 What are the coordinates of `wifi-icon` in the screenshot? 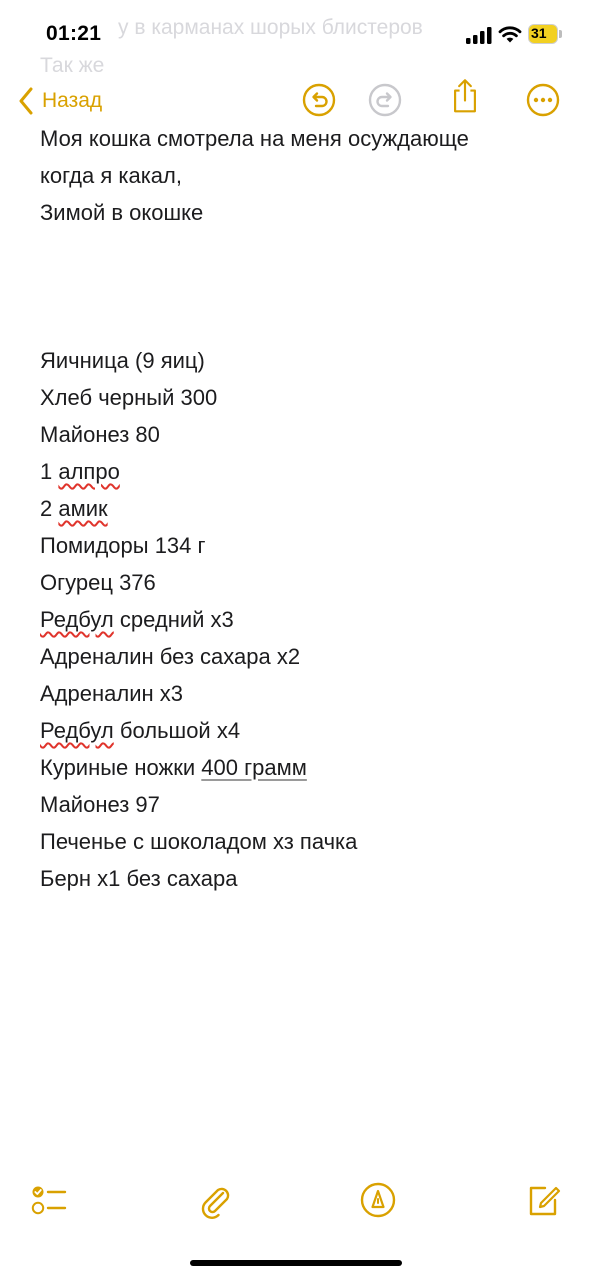 It's located at (510, 34).